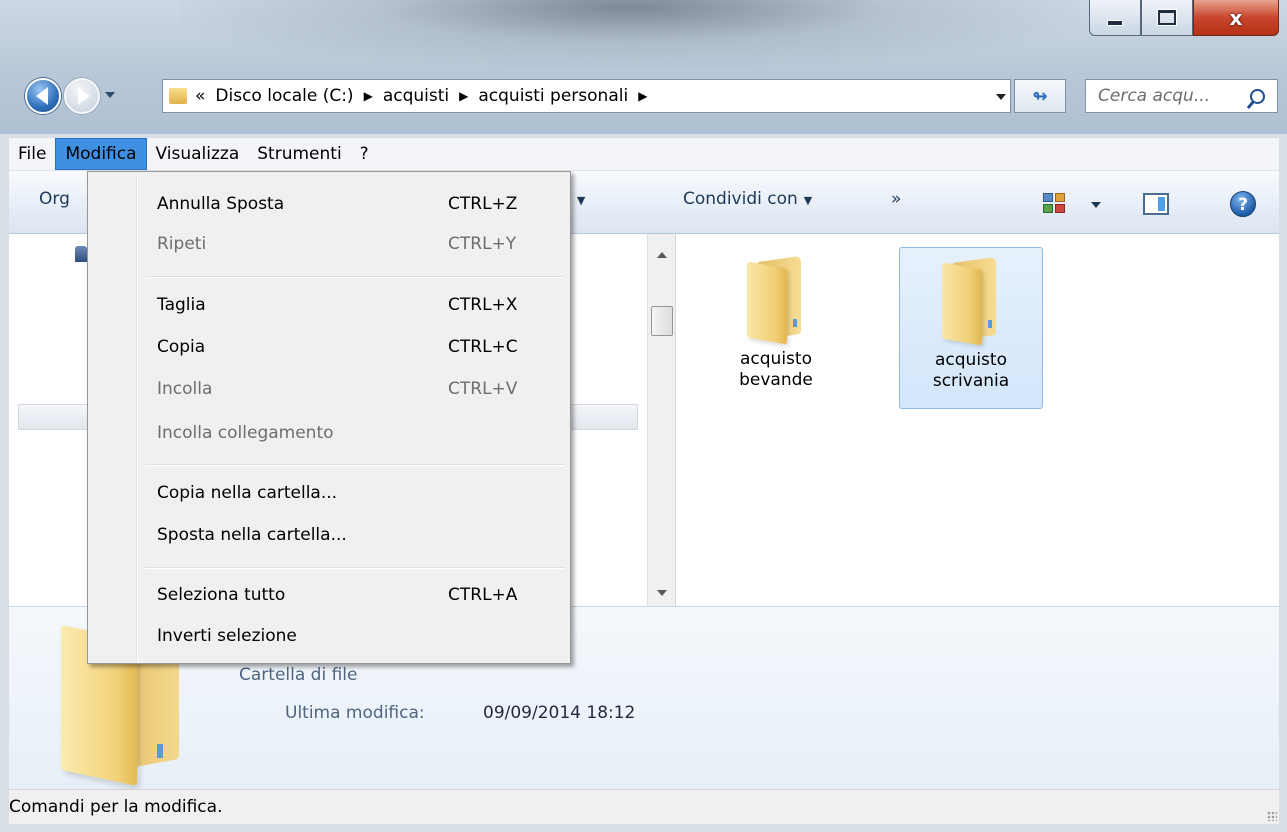 This screenshot has width=1287, height=832. Describe the element at coordinates (101, 154) in the screenshot. I see `menu-modifica: Modifica` at that location.